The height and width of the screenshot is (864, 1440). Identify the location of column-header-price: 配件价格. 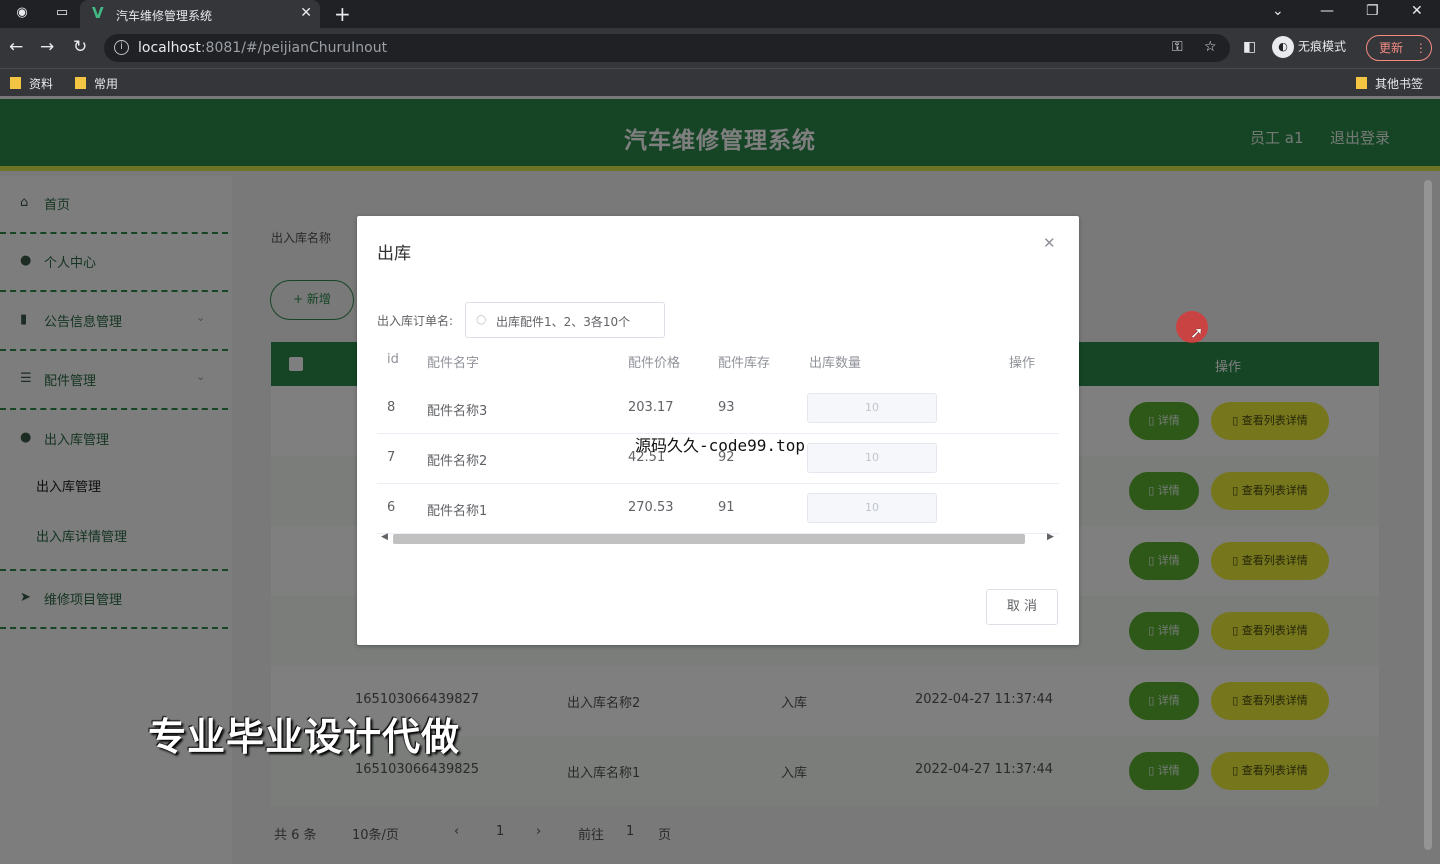
(654, 363).